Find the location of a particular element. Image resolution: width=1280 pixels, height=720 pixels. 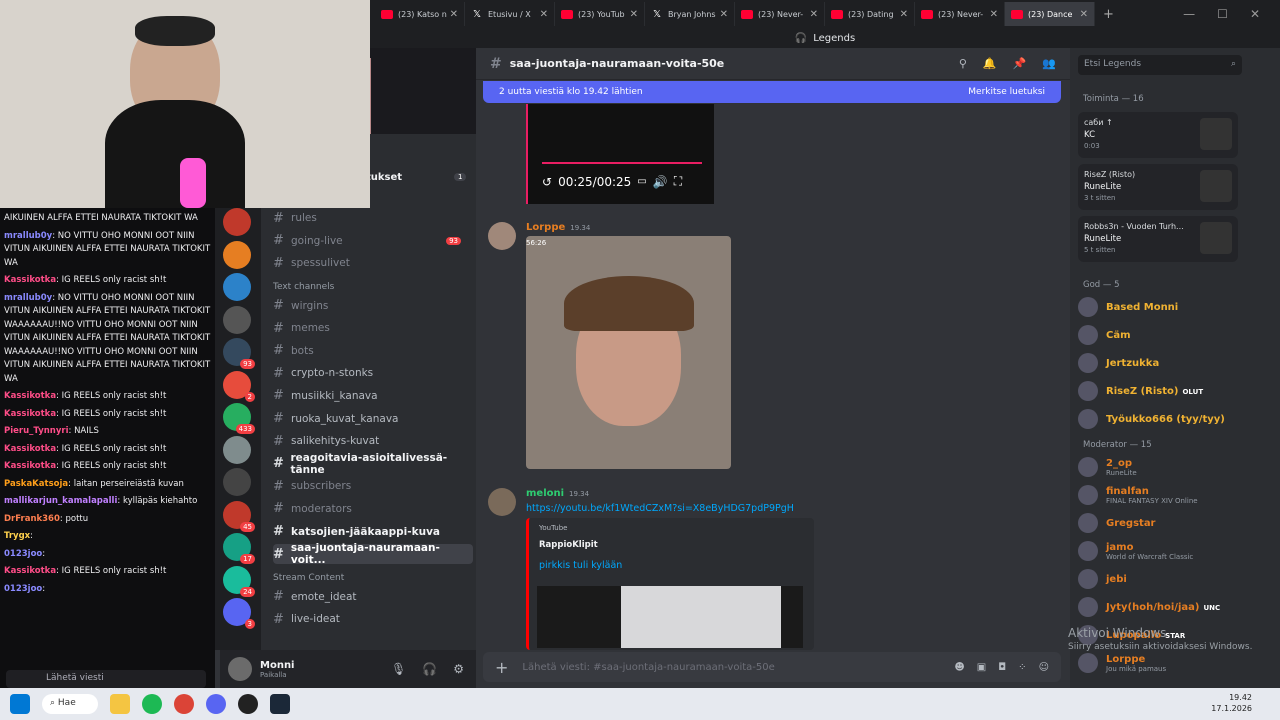

member-item: 2_op RuneLite is located at coordinates (1160, 467).